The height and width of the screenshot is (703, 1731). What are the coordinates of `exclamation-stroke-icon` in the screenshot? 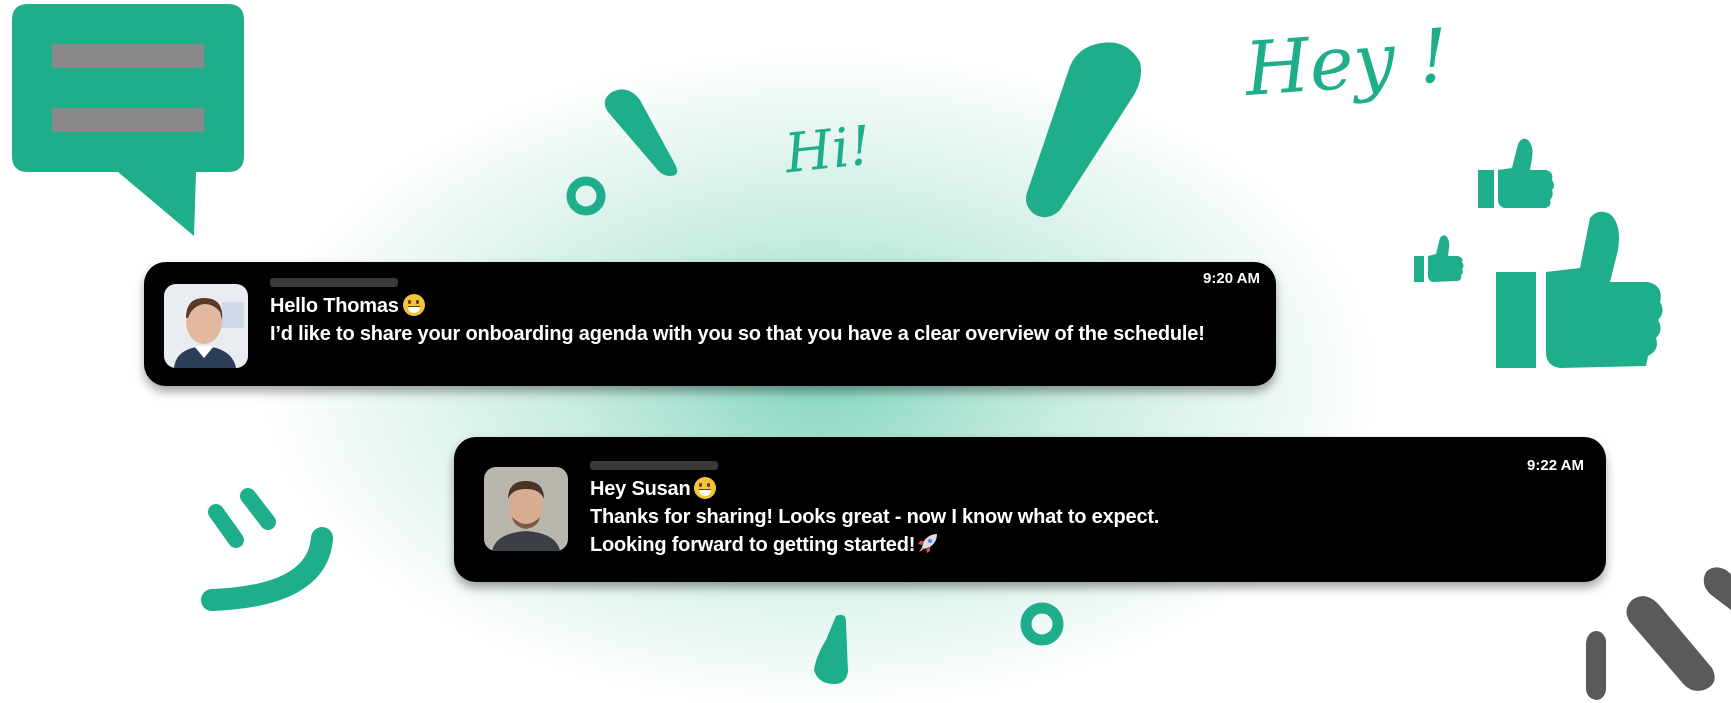 It's located at (1083, 130).